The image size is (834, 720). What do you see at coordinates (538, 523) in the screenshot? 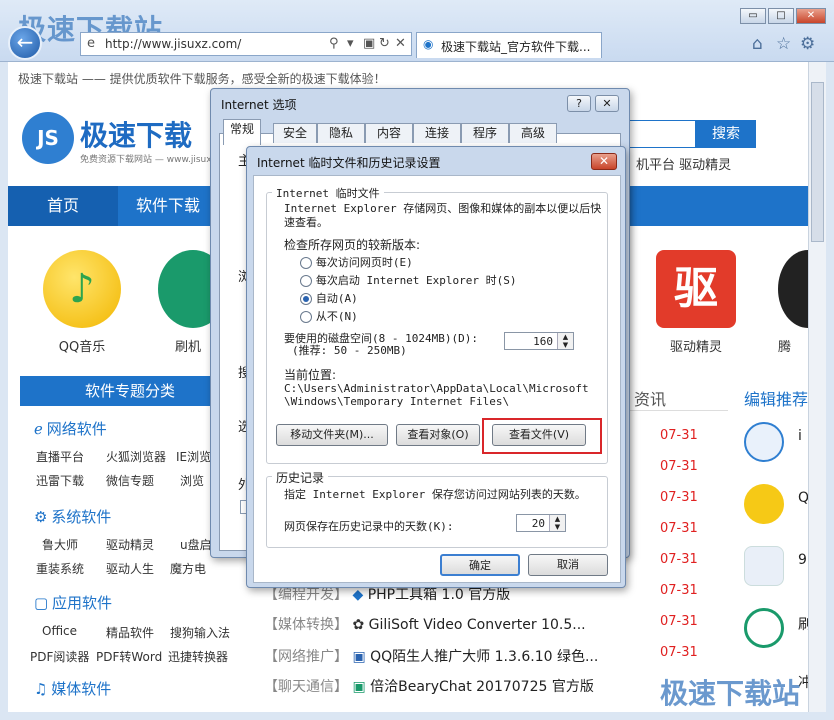
I see `stepper-value: 20` at bounding box center [538, 523].